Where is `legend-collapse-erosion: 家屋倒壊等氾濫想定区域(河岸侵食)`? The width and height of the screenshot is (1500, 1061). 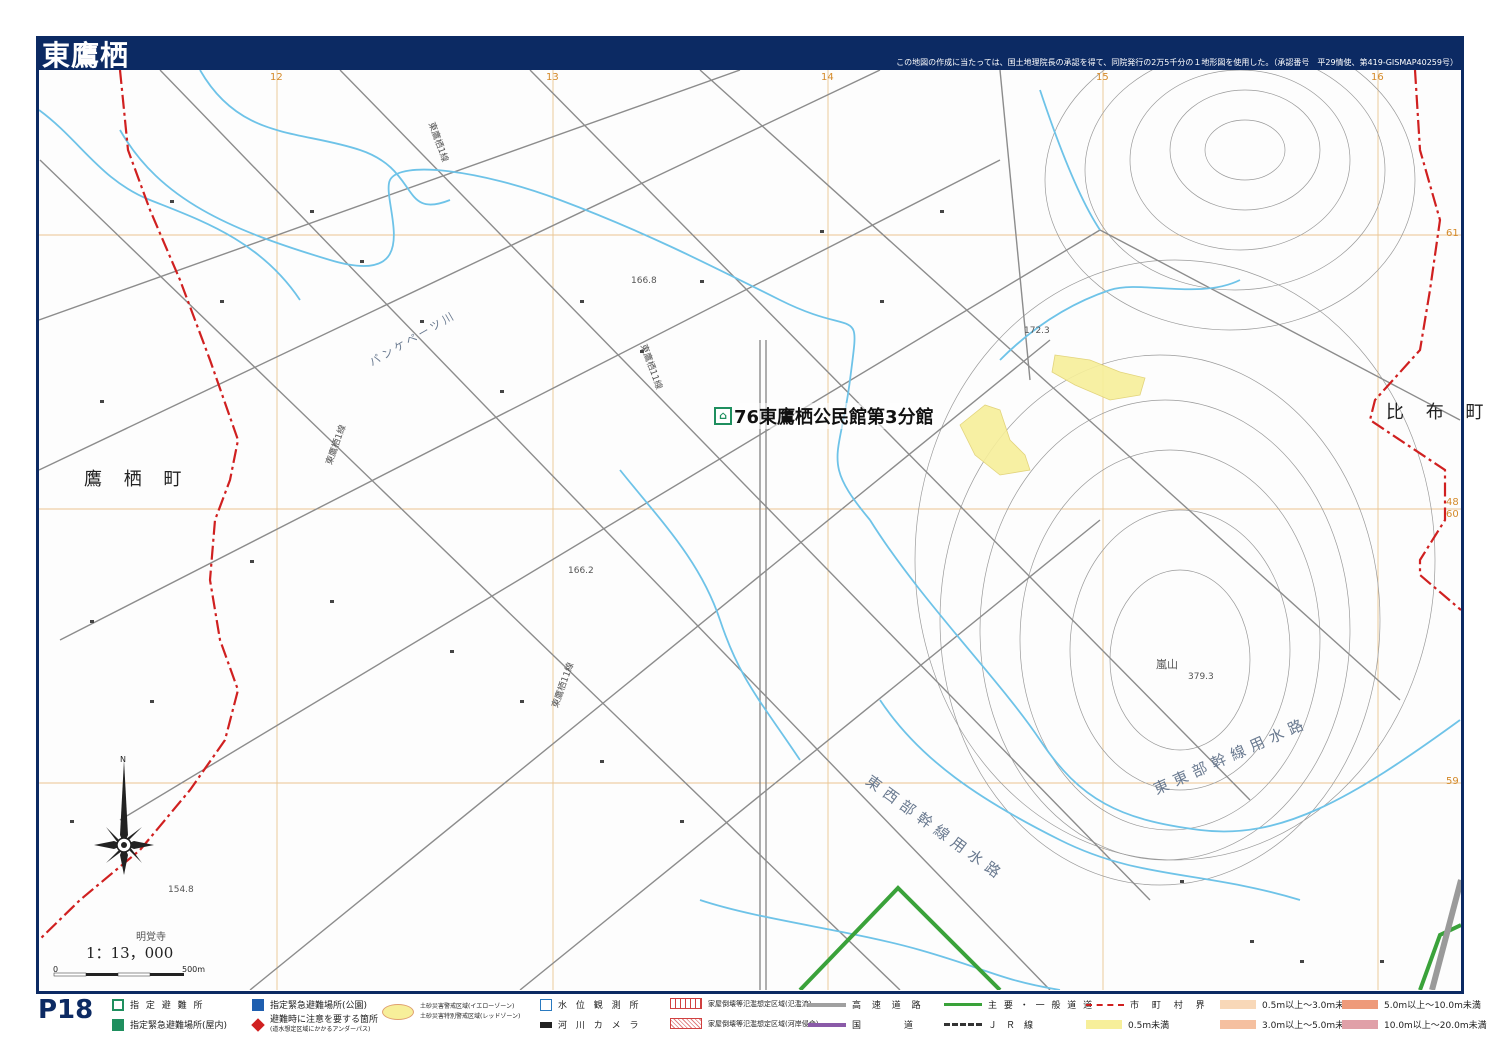
legend-collapse-erosion: 家屋倒壊等氾濫想定区域(河岸侵食) is located at coordinates (744, 1023).